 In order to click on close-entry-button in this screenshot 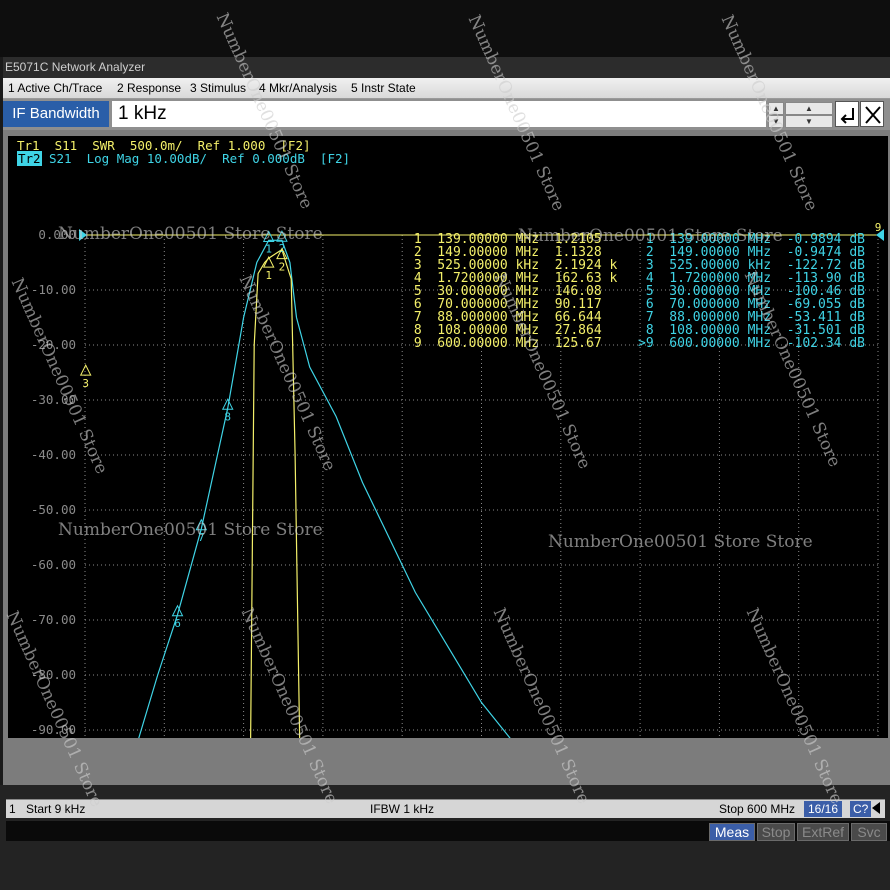, I will do `click(872, 114)`.